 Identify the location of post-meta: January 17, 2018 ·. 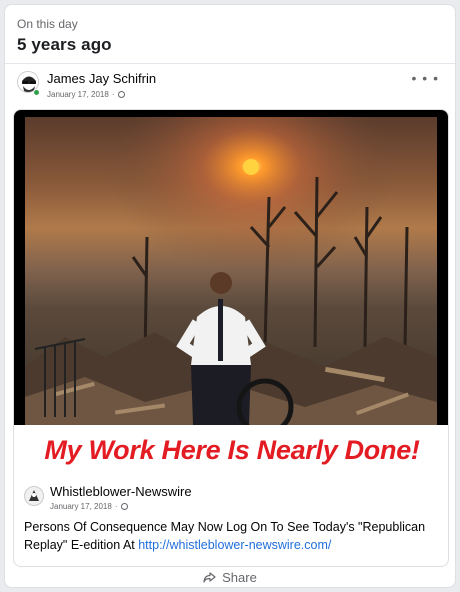
(86, 94).